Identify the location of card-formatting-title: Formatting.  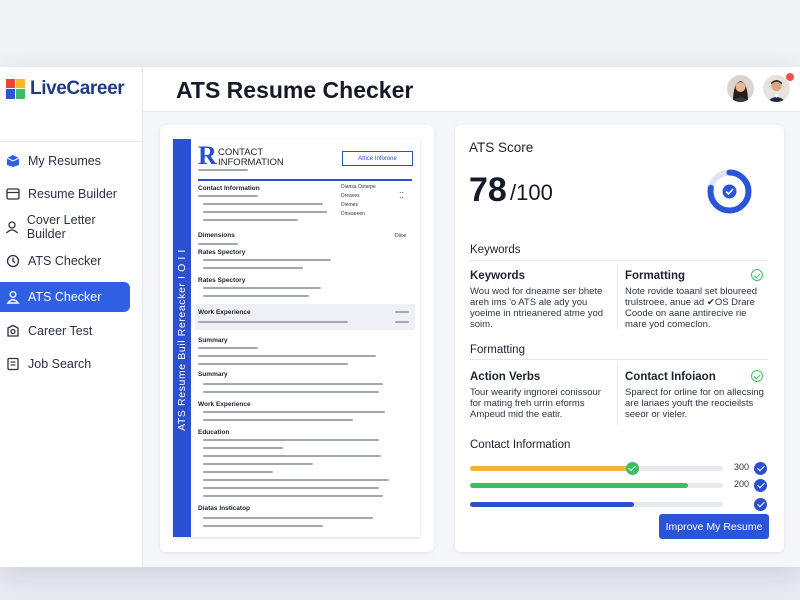
(655, 276).